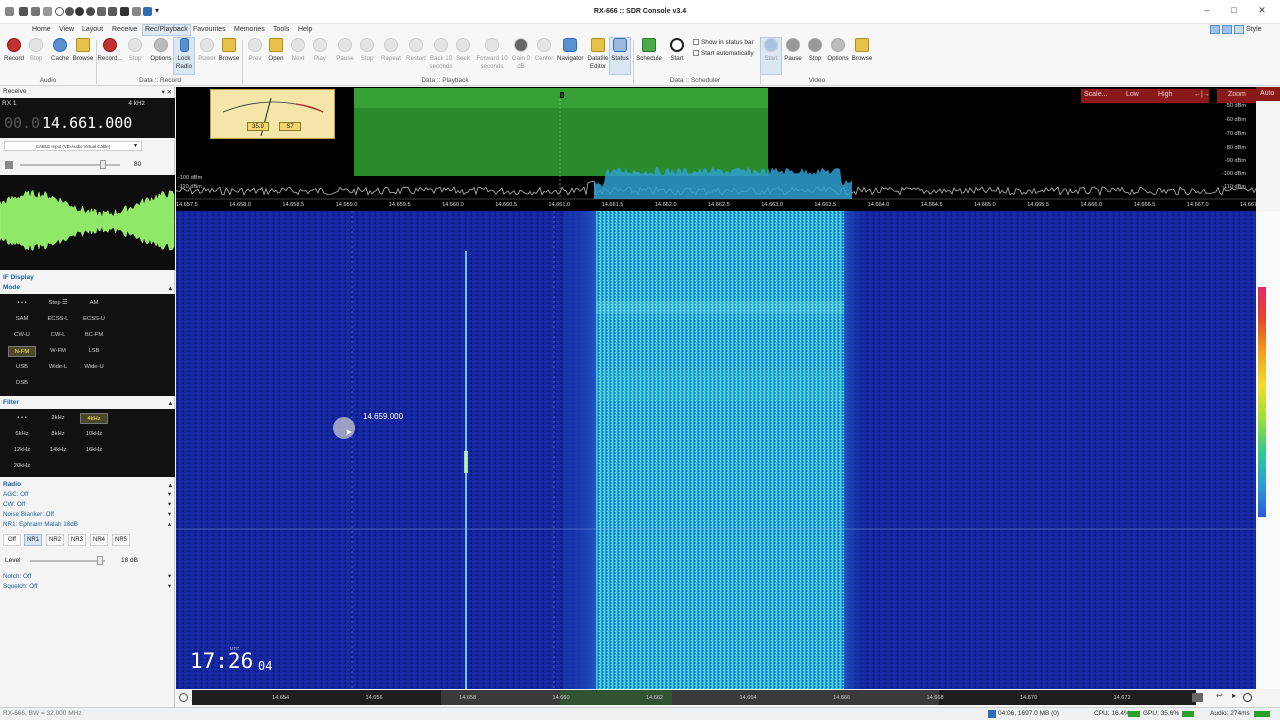 The height and width of the screenshot is (720, 1280). Describe the element at coordinates (281, 29) in the screenshot. I see `menu-tools: Tools` at that location.